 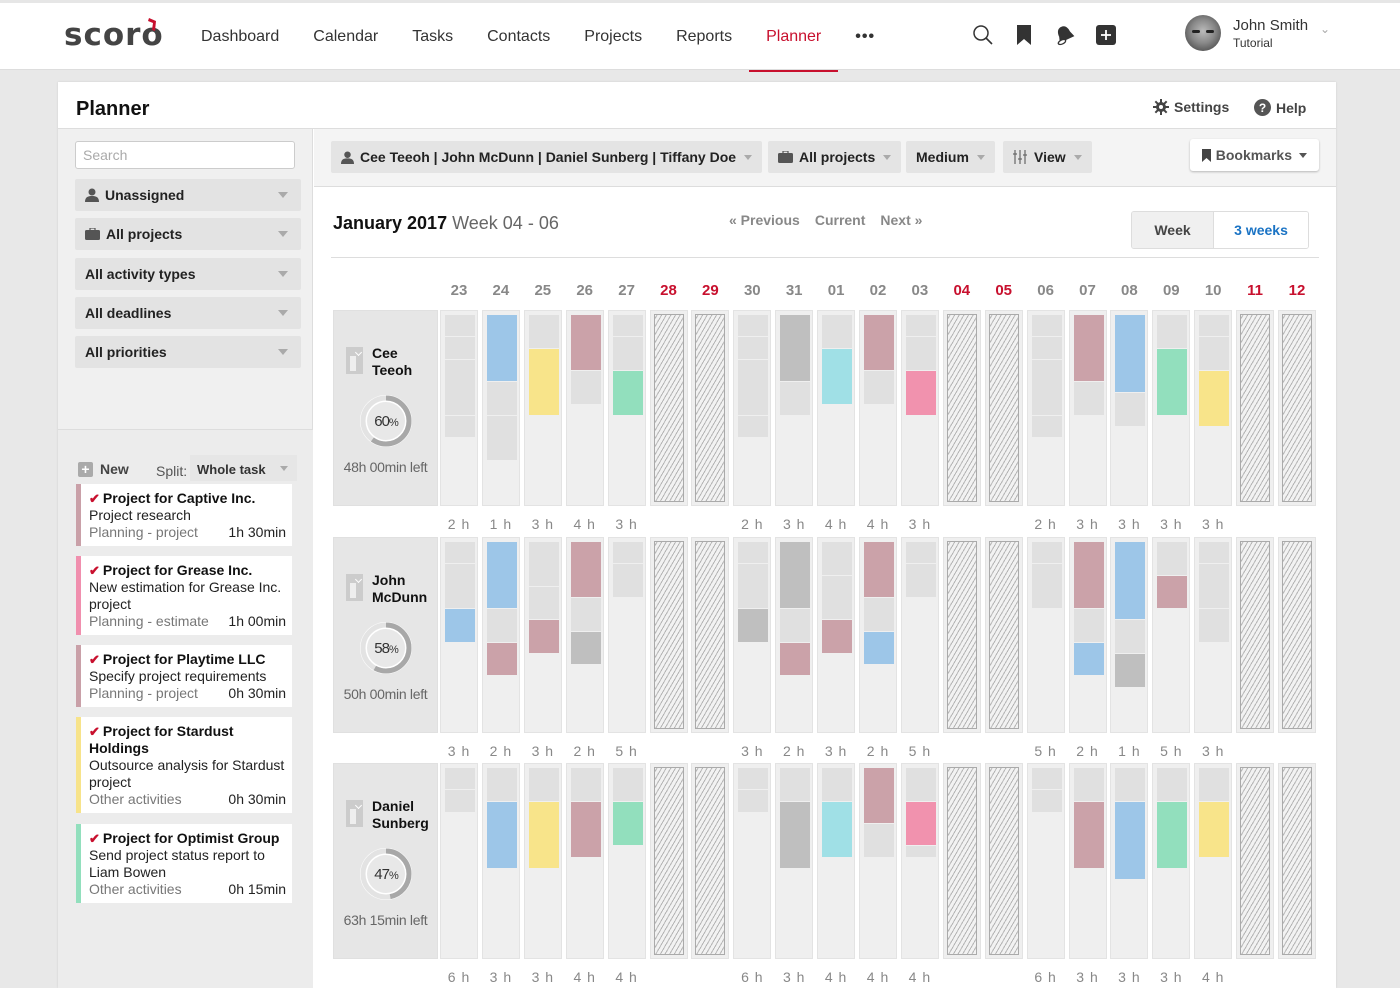 What do you see at coordinates (983, 35) in the screenshot?
I see `search-icon` at bounding box center [983, 35].